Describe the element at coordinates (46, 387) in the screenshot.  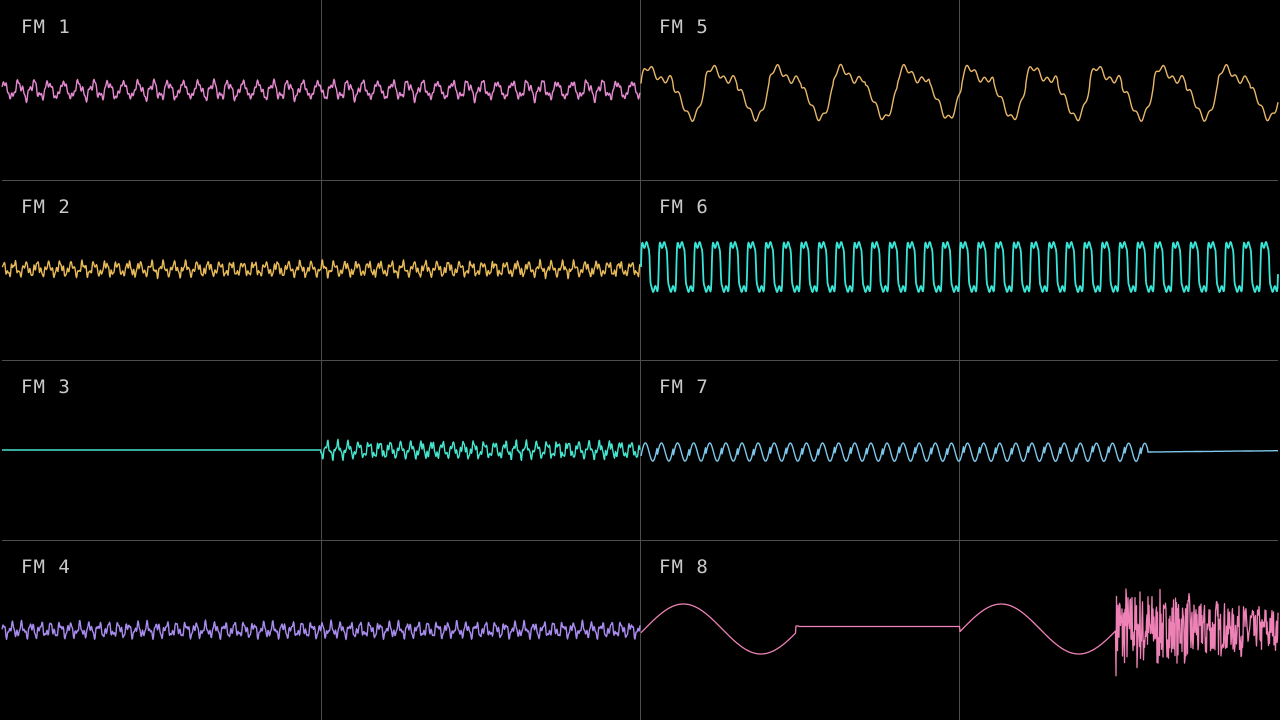
I see `channel-label-fm3: FM 3` at that location.